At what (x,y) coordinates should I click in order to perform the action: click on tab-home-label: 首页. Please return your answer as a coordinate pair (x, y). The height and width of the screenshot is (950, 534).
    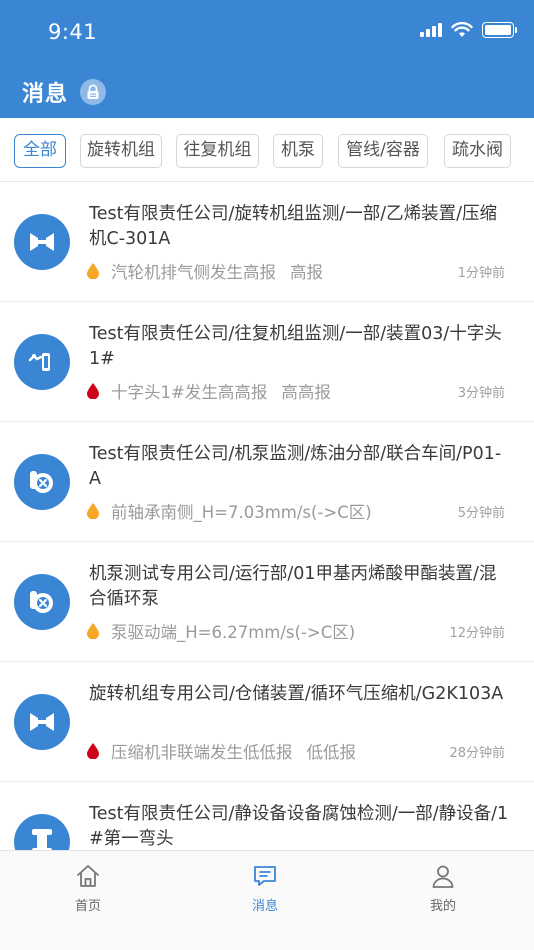
    Looking at the image, I should click on (87, 906).